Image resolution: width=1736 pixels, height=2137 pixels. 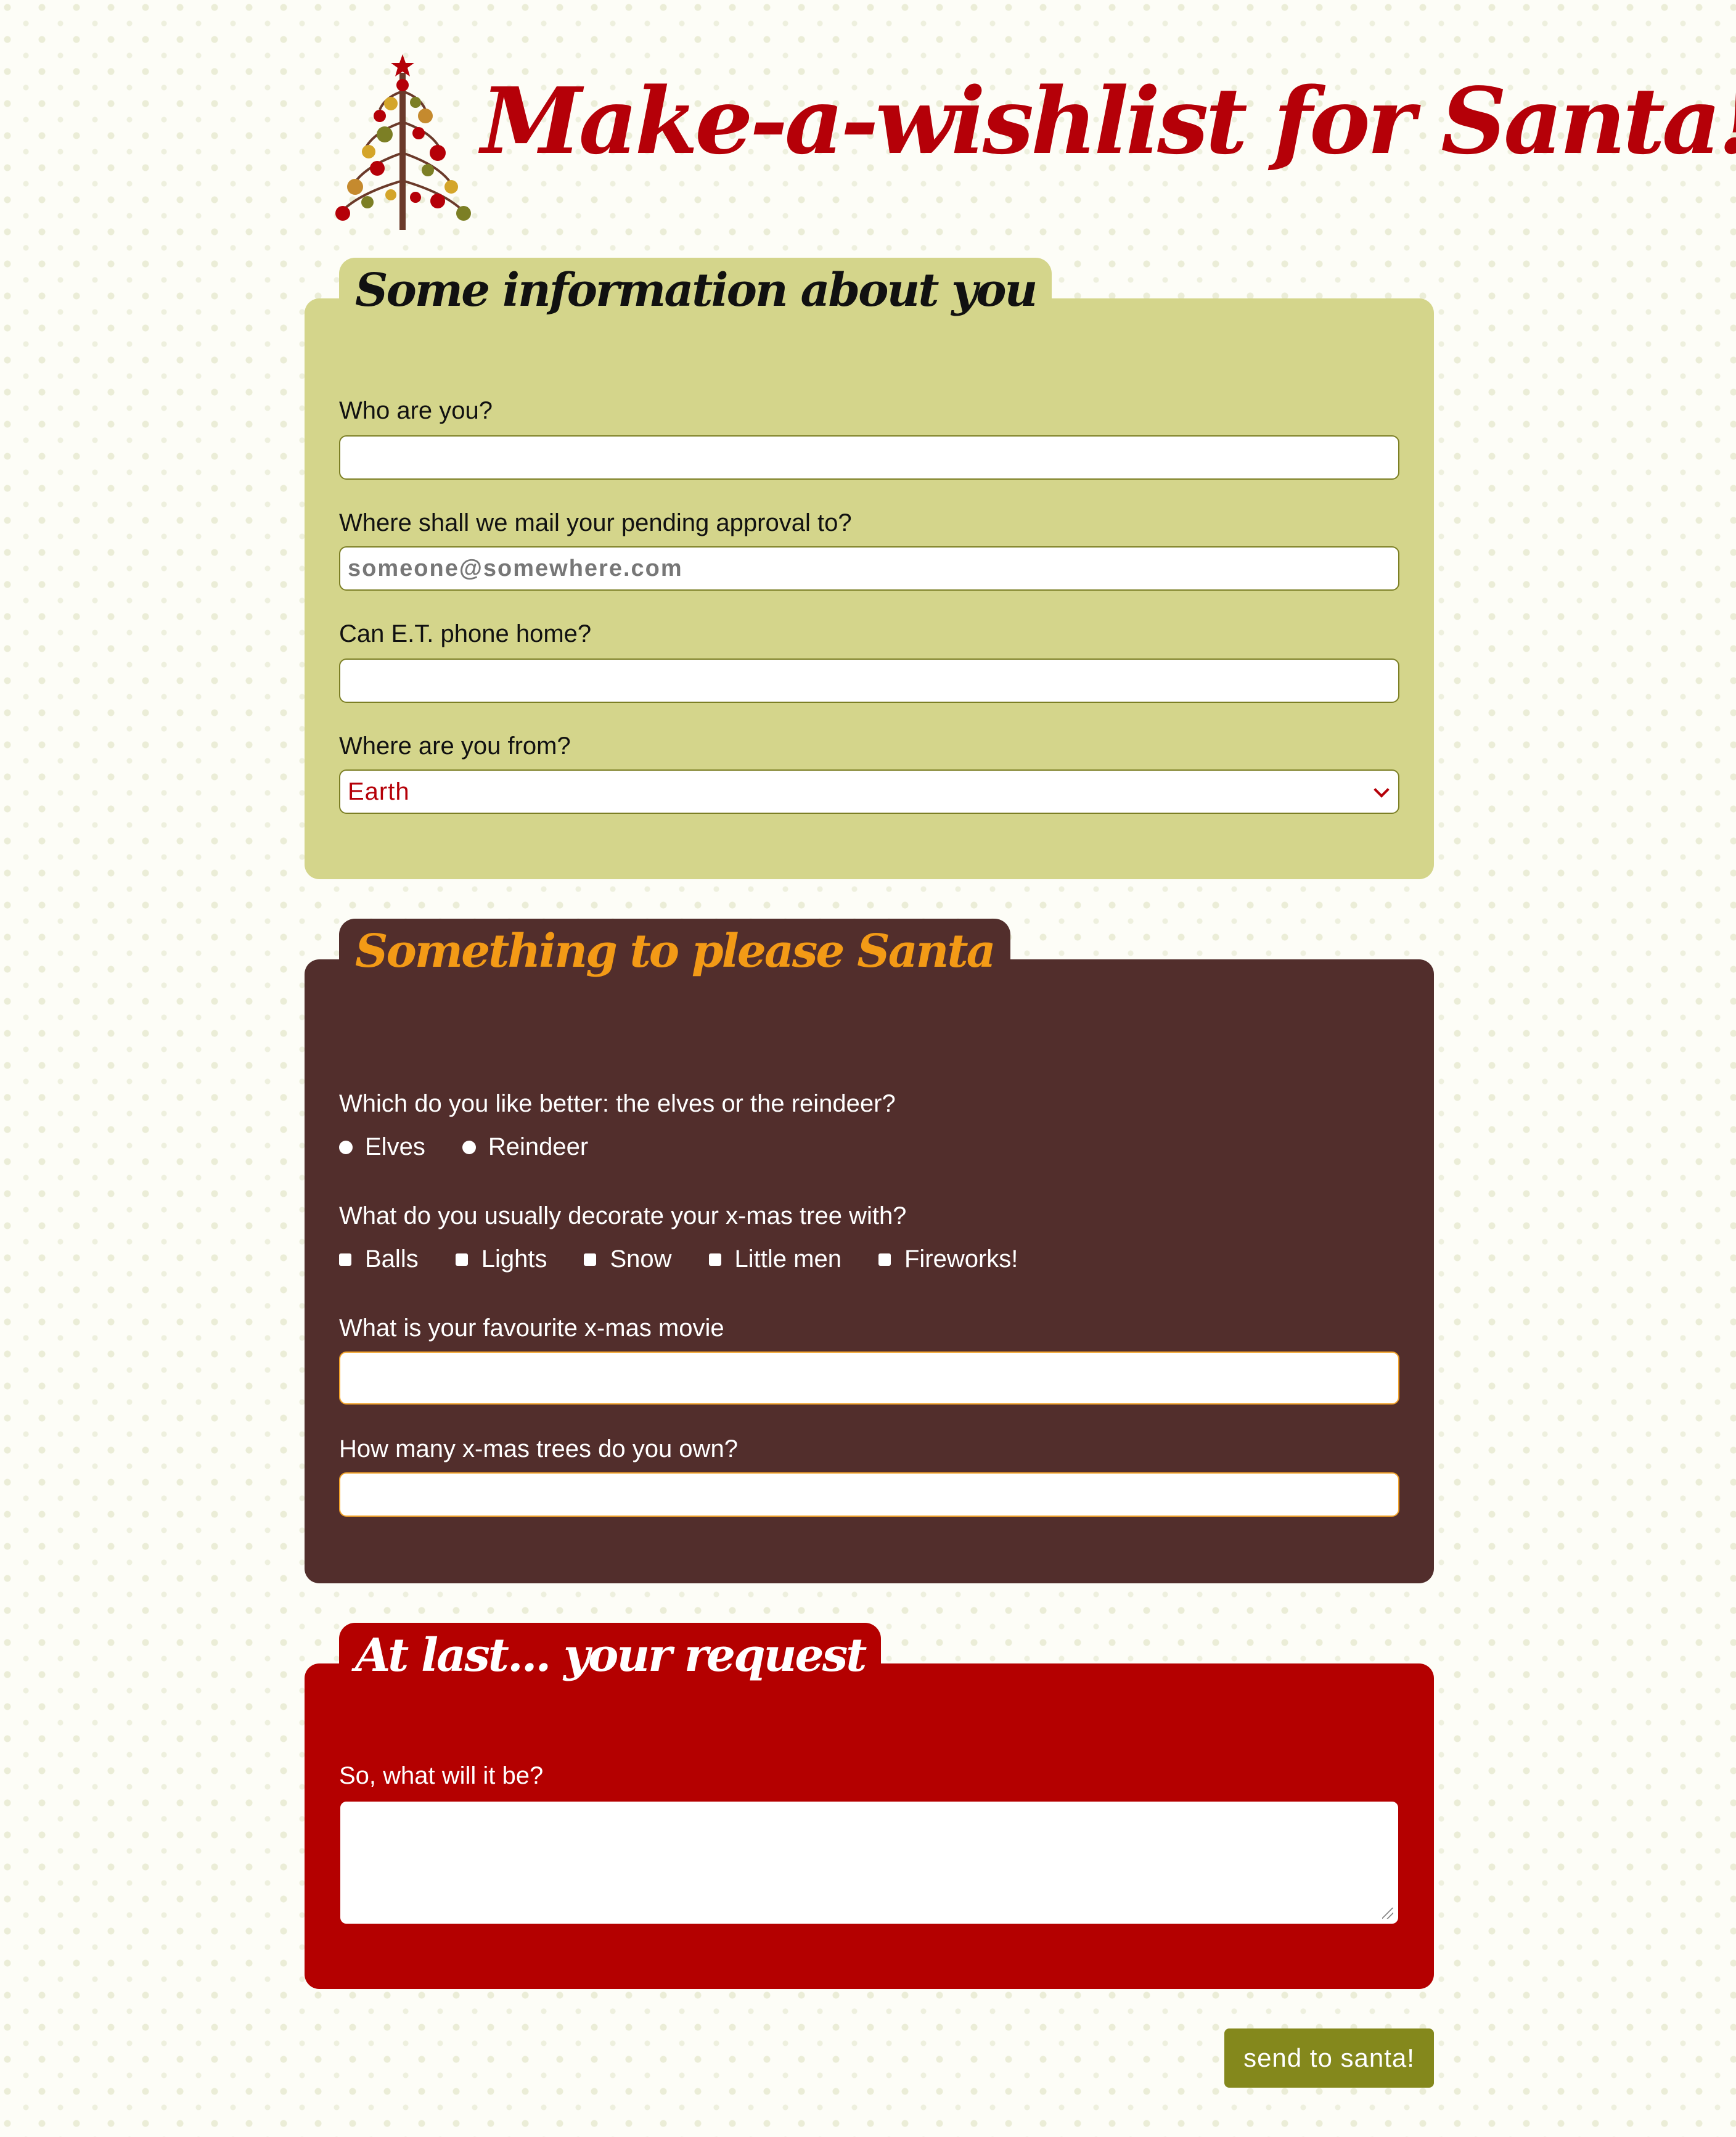 I want to click on movie-input, so click(x=869, y=1379).